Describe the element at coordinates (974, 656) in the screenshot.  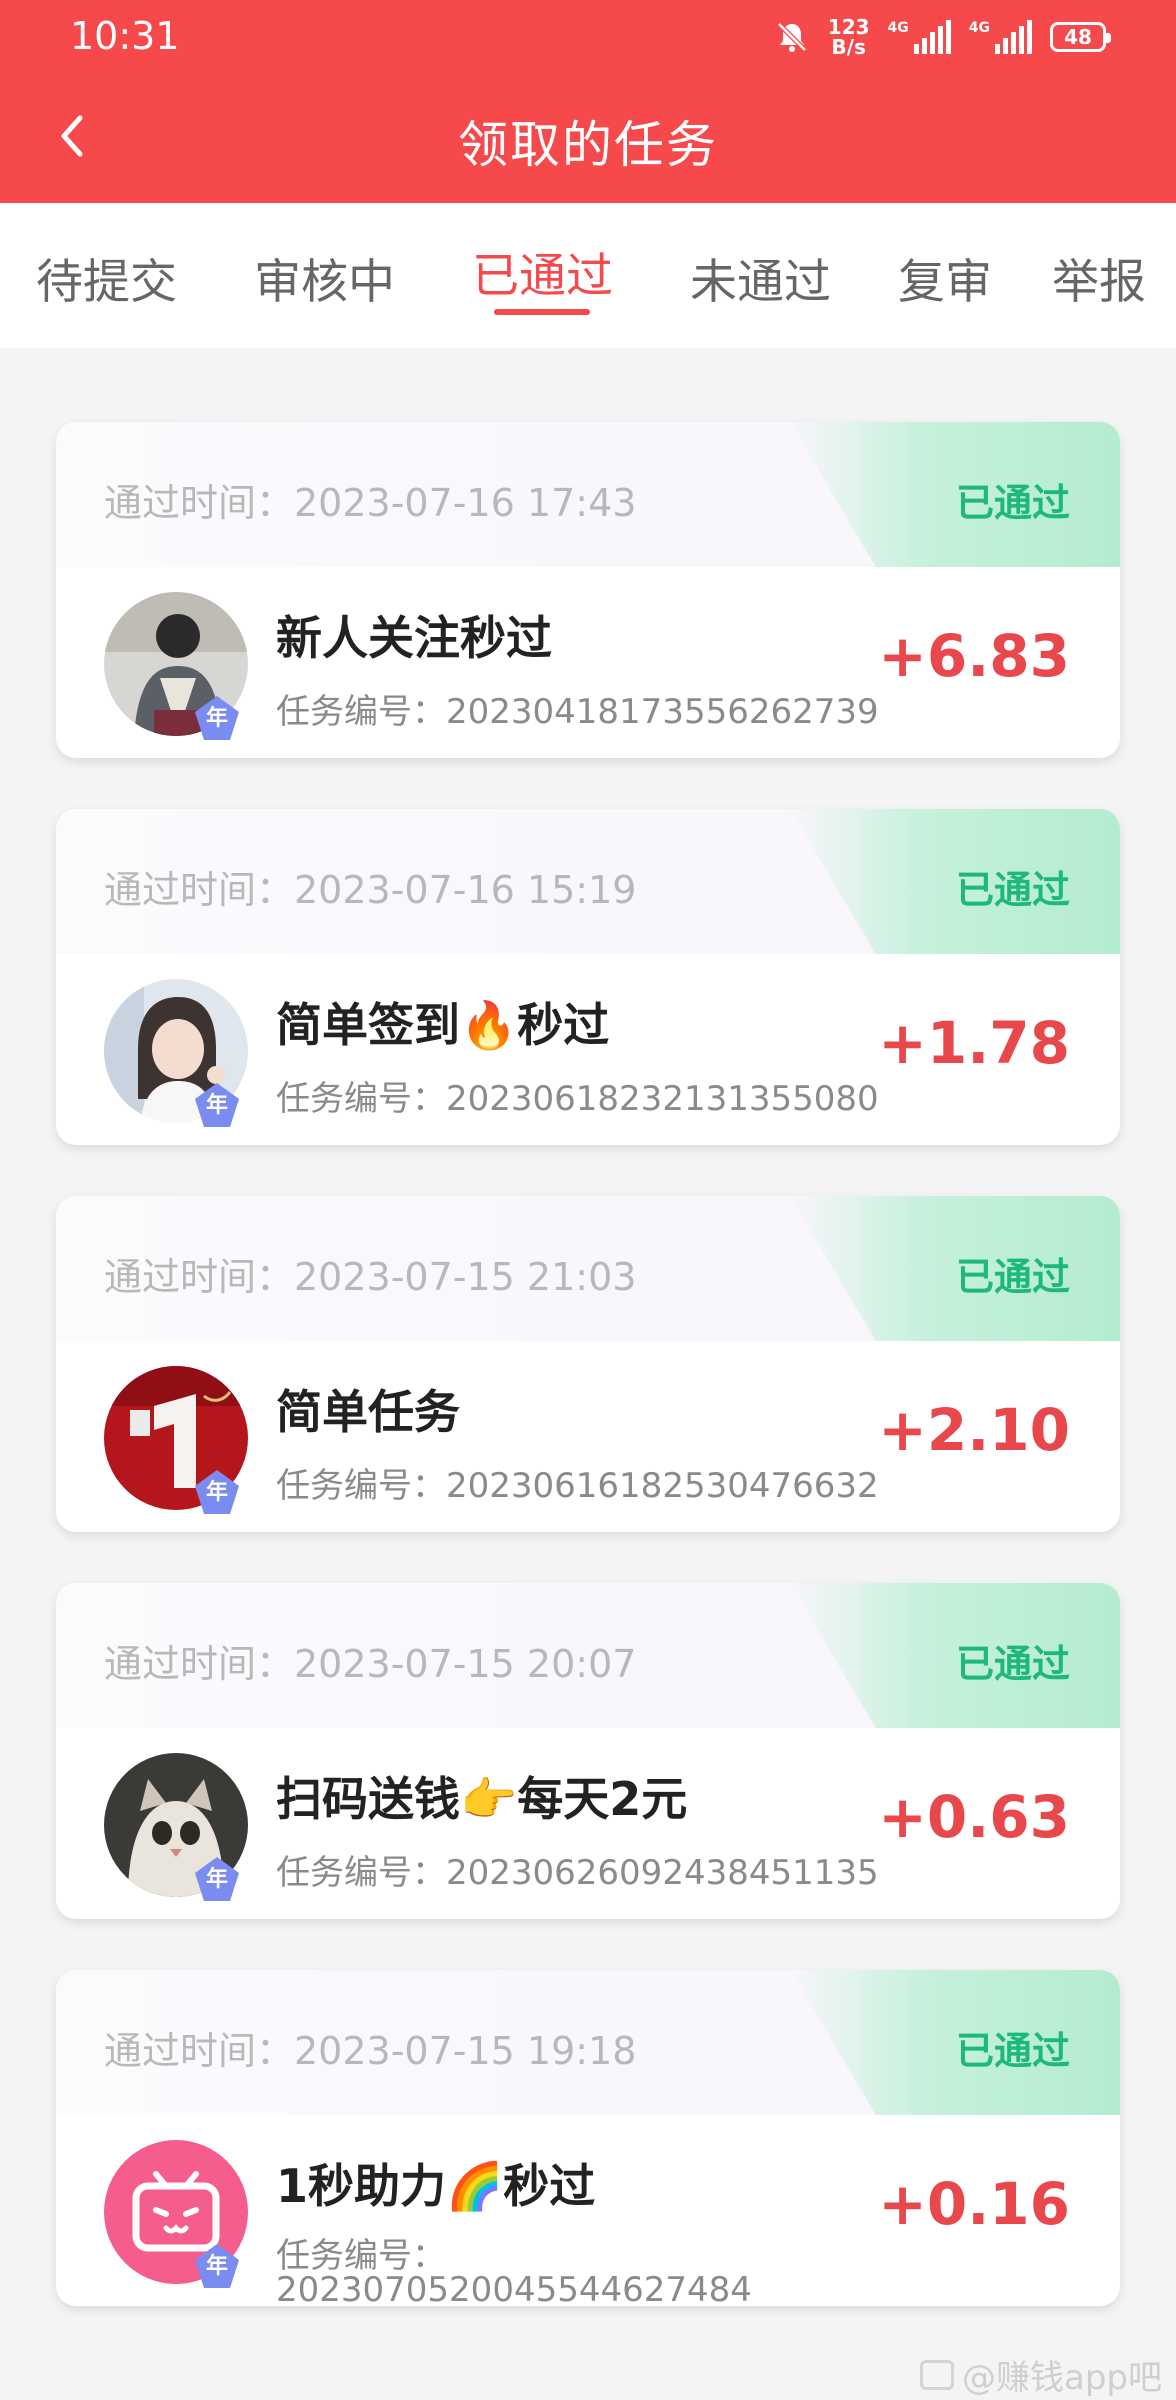
I see `reward-amount: +6.83` at that location.